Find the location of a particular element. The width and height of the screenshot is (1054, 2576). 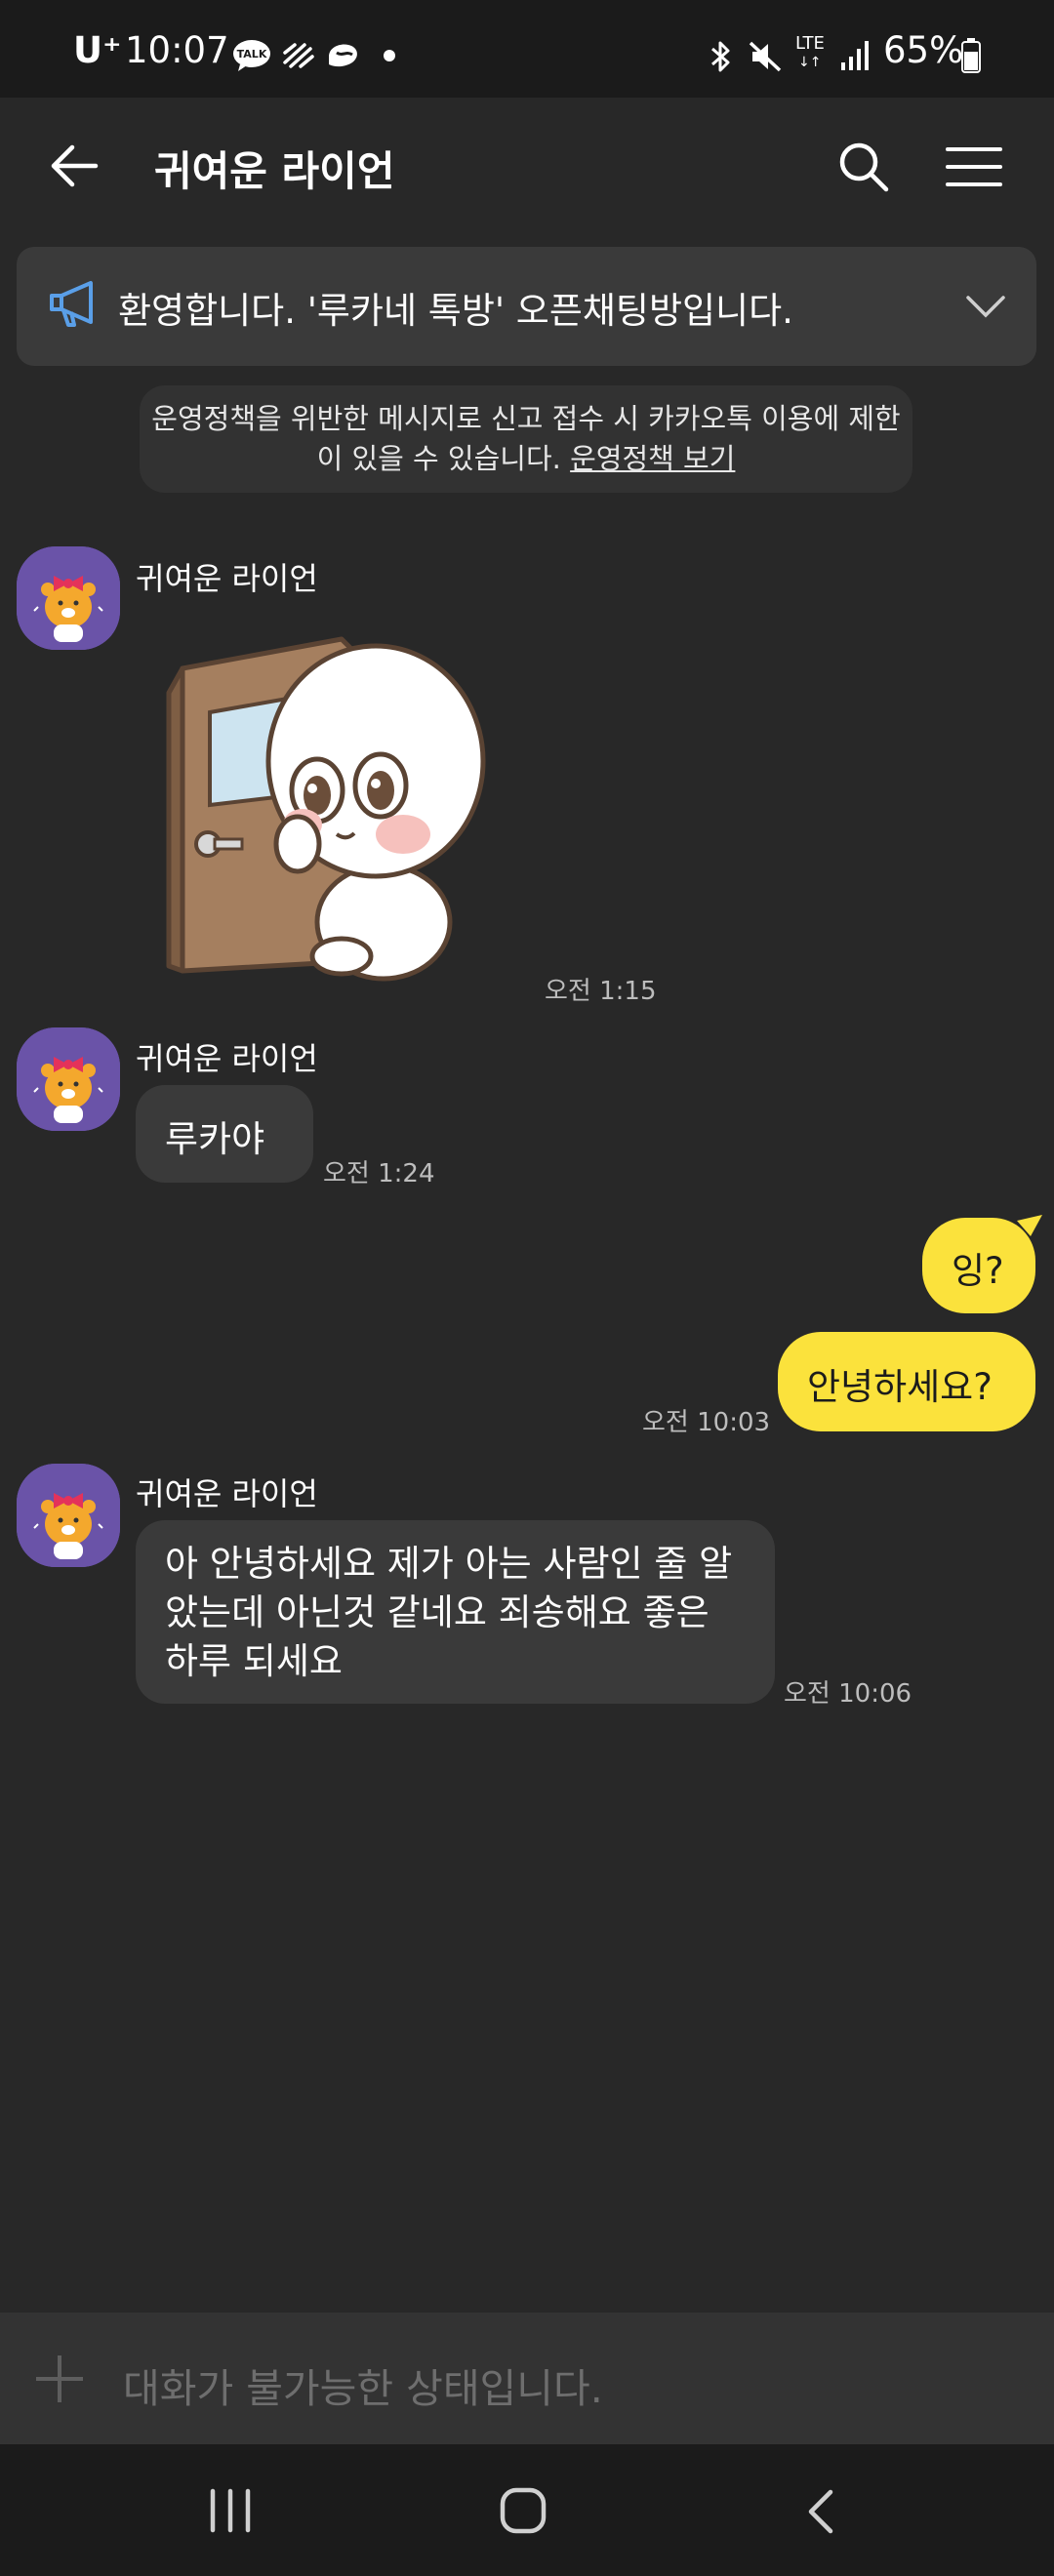

my-message-bubble: 안녕하세요? is located at coordinates (907, 1381).